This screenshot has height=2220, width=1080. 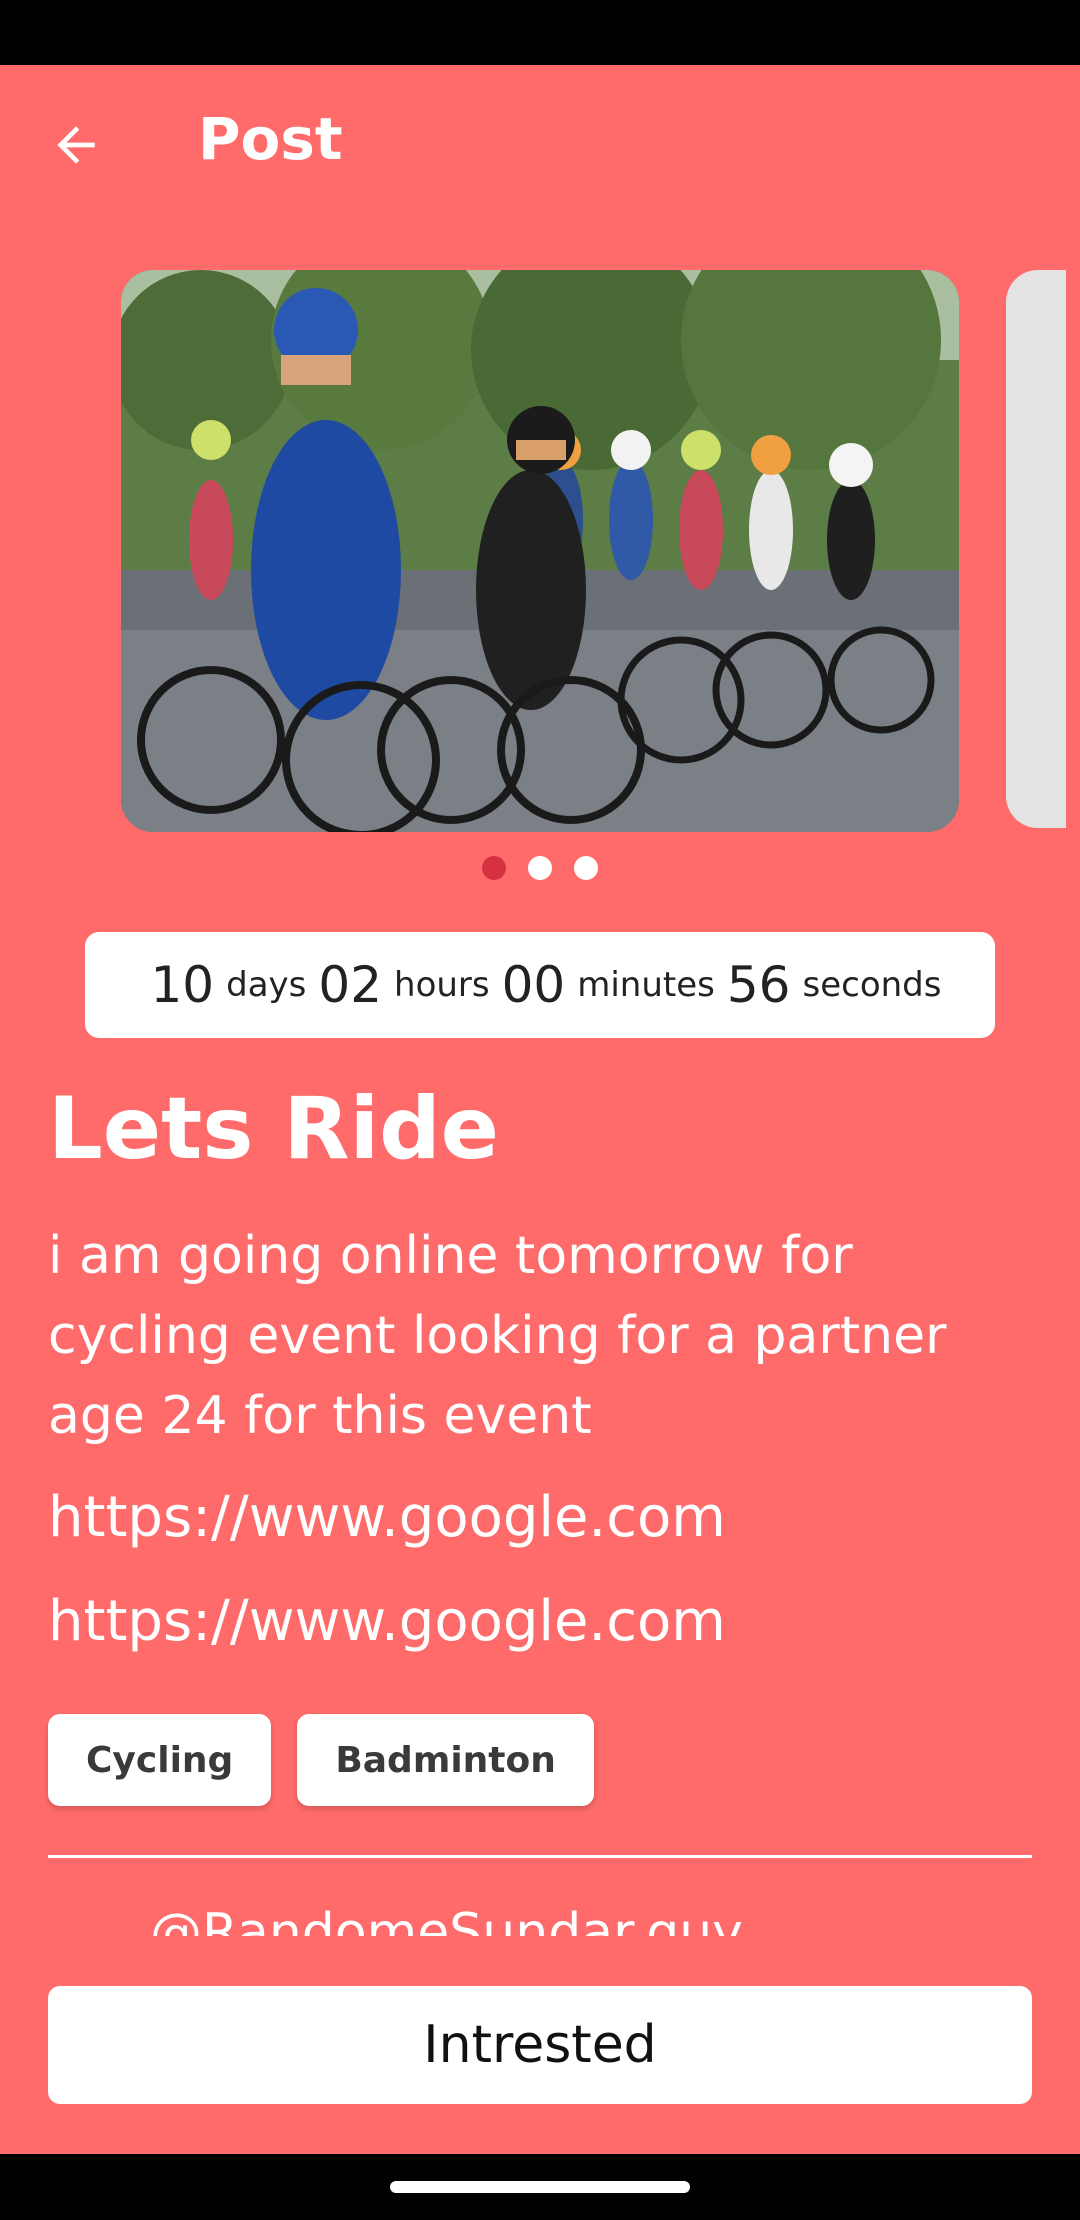 I want to click on countdown-timer: 10 days 02 hours 00 minutes 56 seconds, so click(x=540, y=985).